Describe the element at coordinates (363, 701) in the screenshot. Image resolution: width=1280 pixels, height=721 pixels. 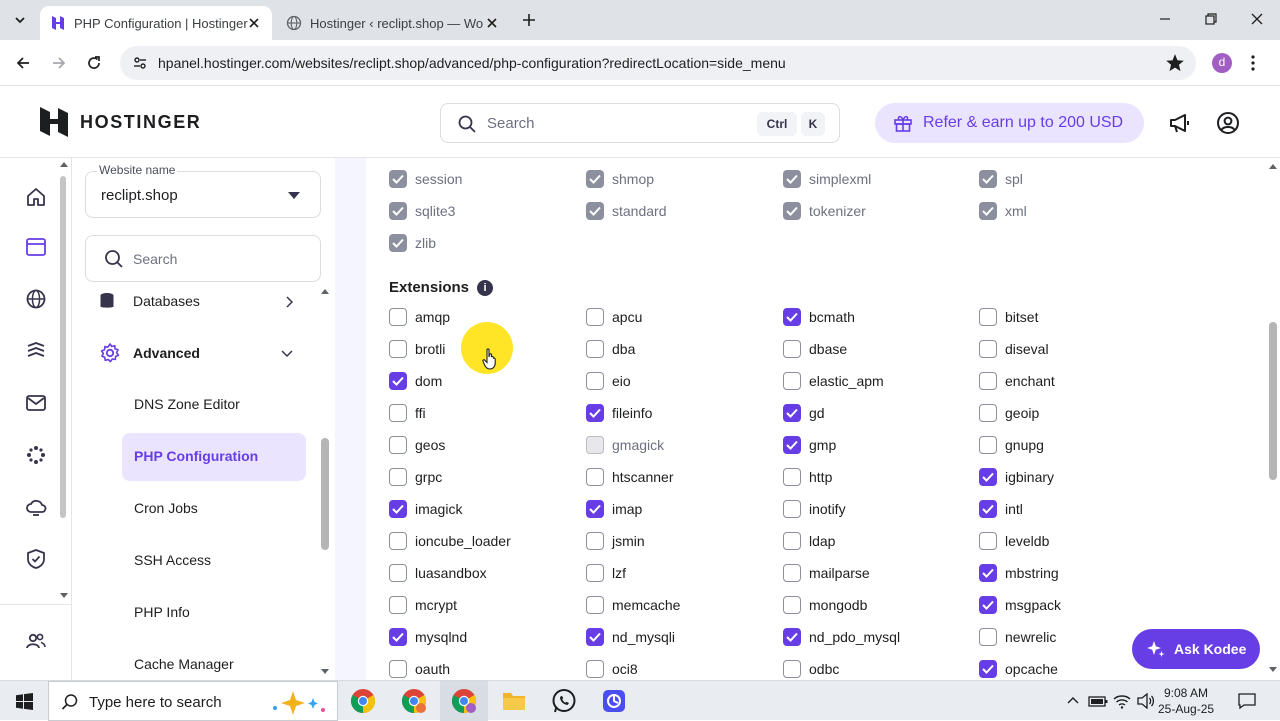
I see `chrome-icon` at that location.